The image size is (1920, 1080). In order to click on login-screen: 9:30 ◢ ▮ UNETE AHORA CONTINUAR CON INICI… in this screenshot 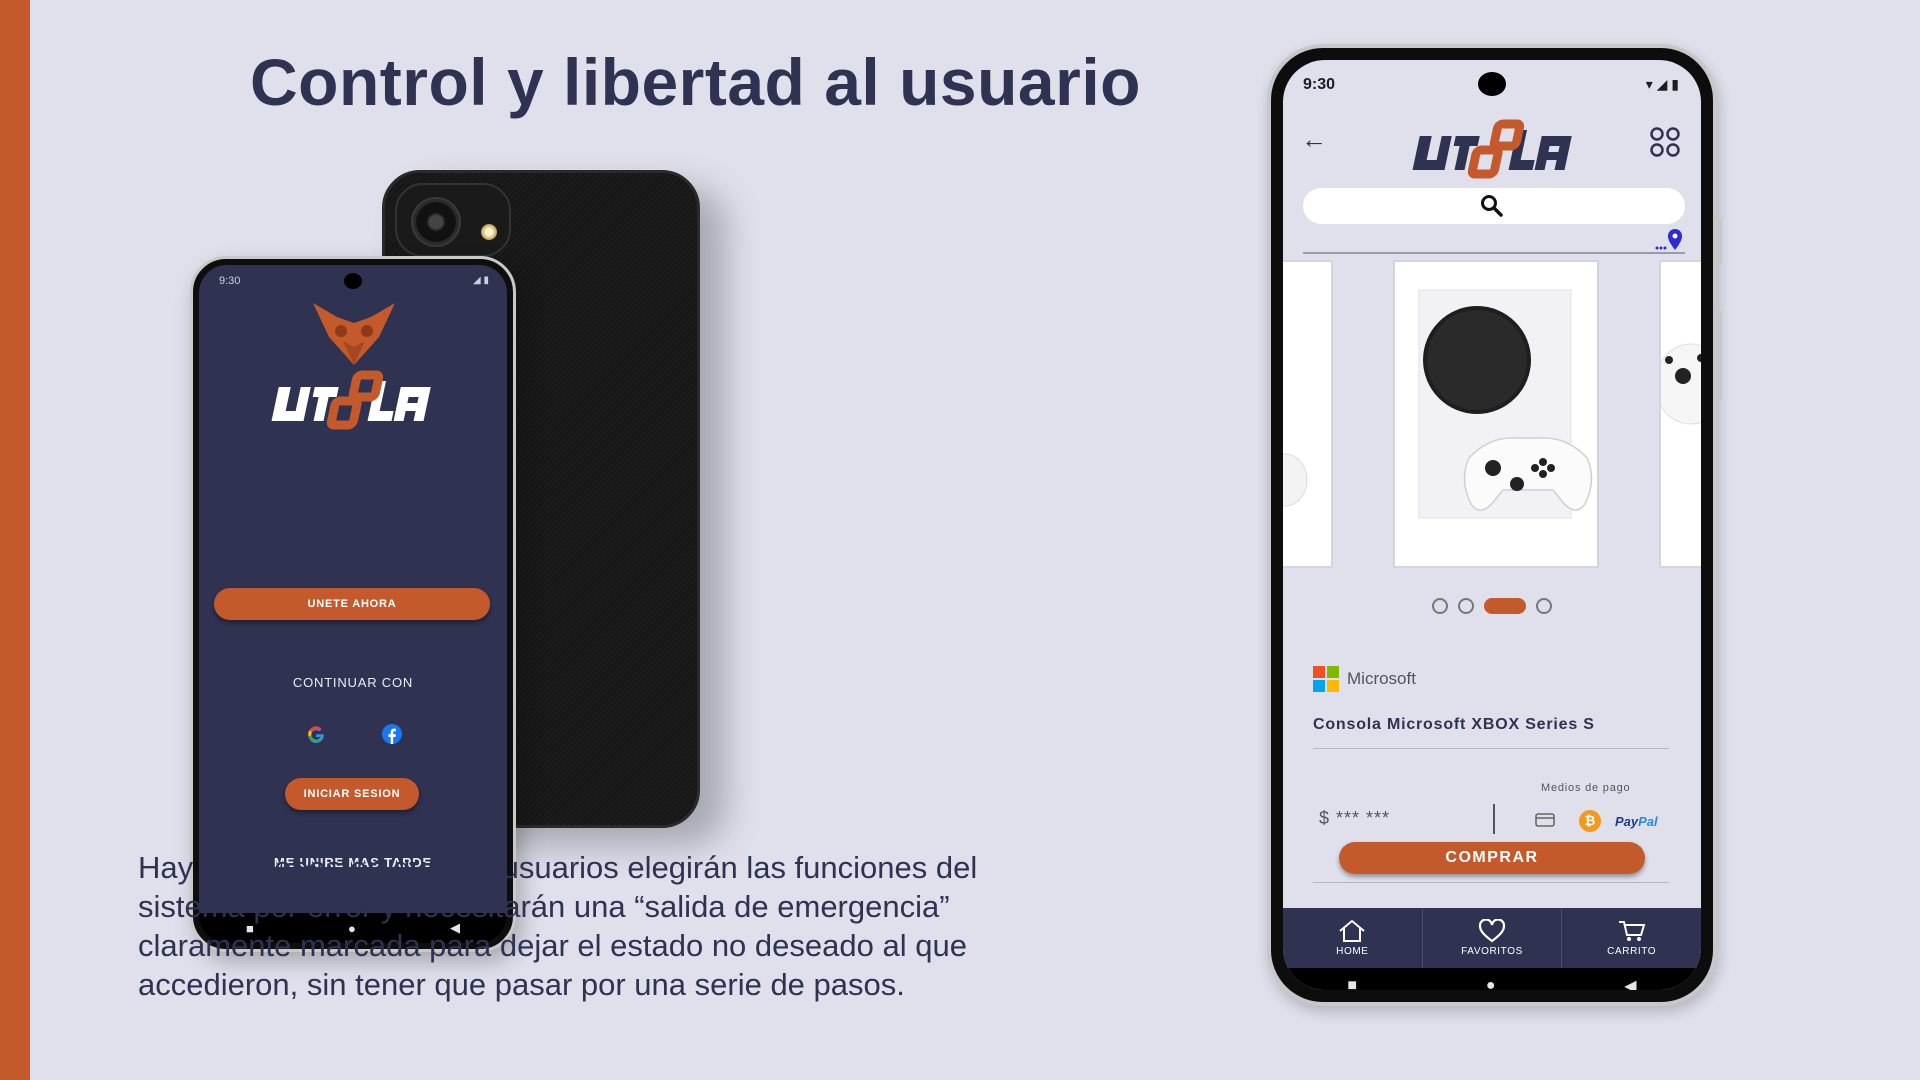, I will do `click(353, 604)`.